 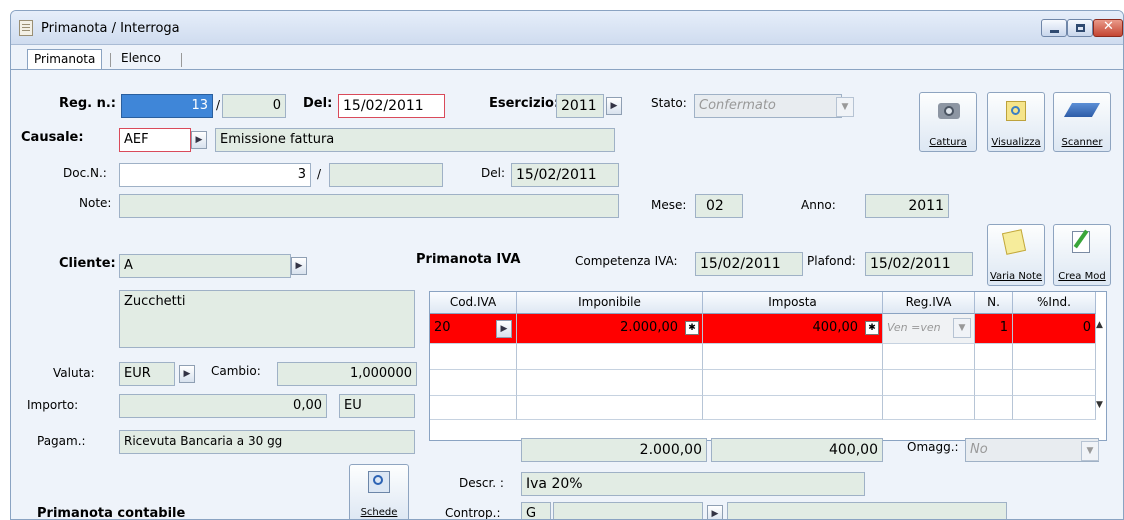 I want to click on omaggio-select: No, so click(x=1032, y=450).